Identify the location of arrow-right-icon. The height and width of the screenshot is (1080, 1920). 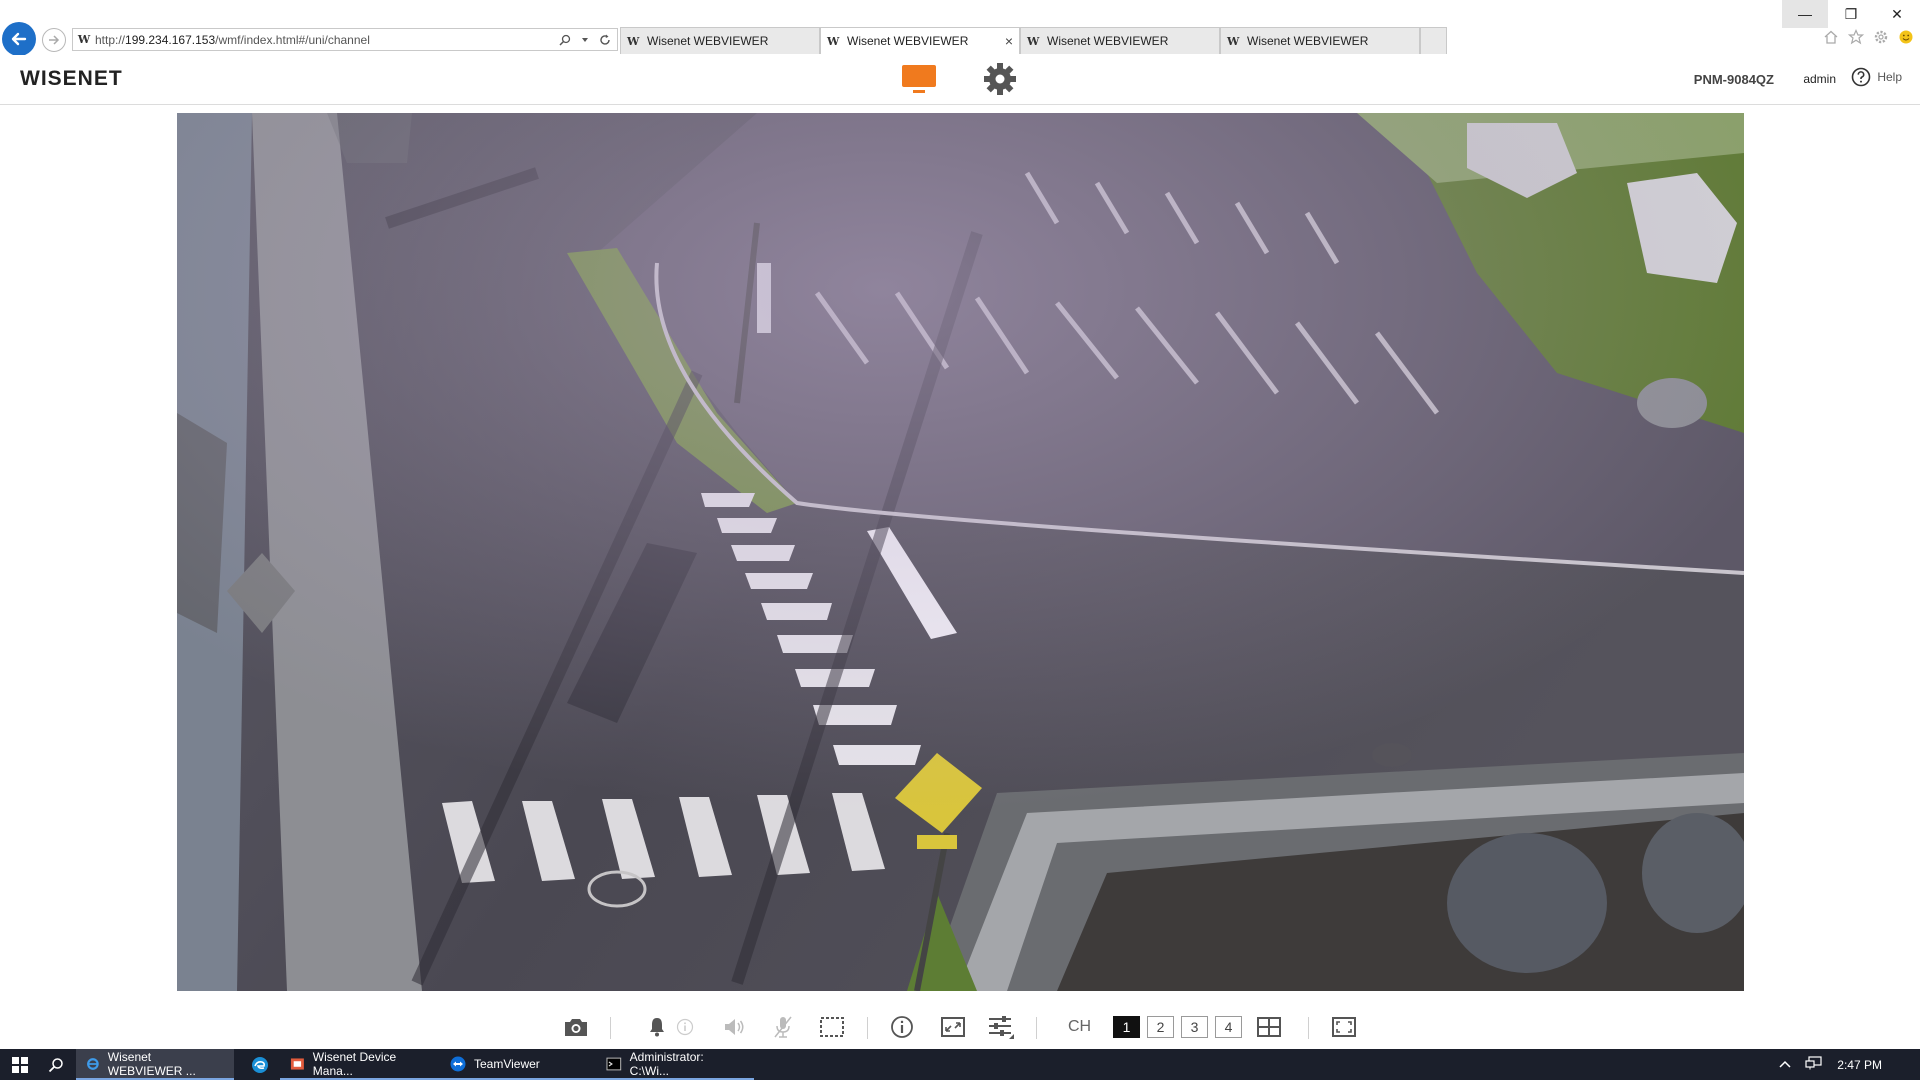
(54, 40).